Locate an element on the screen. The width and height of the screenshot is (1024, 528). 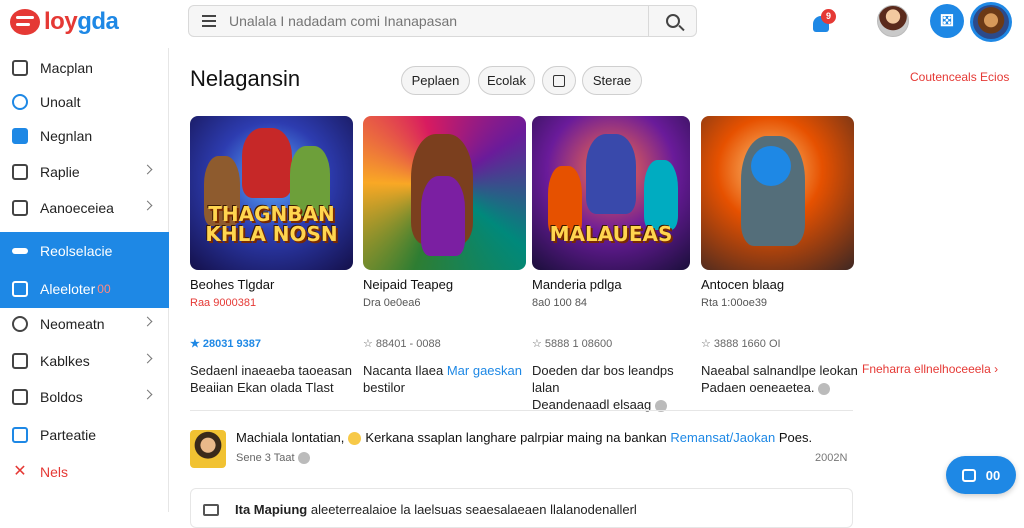
sidebar-item-6: Reolselacie is located at coordinates (84, 251).